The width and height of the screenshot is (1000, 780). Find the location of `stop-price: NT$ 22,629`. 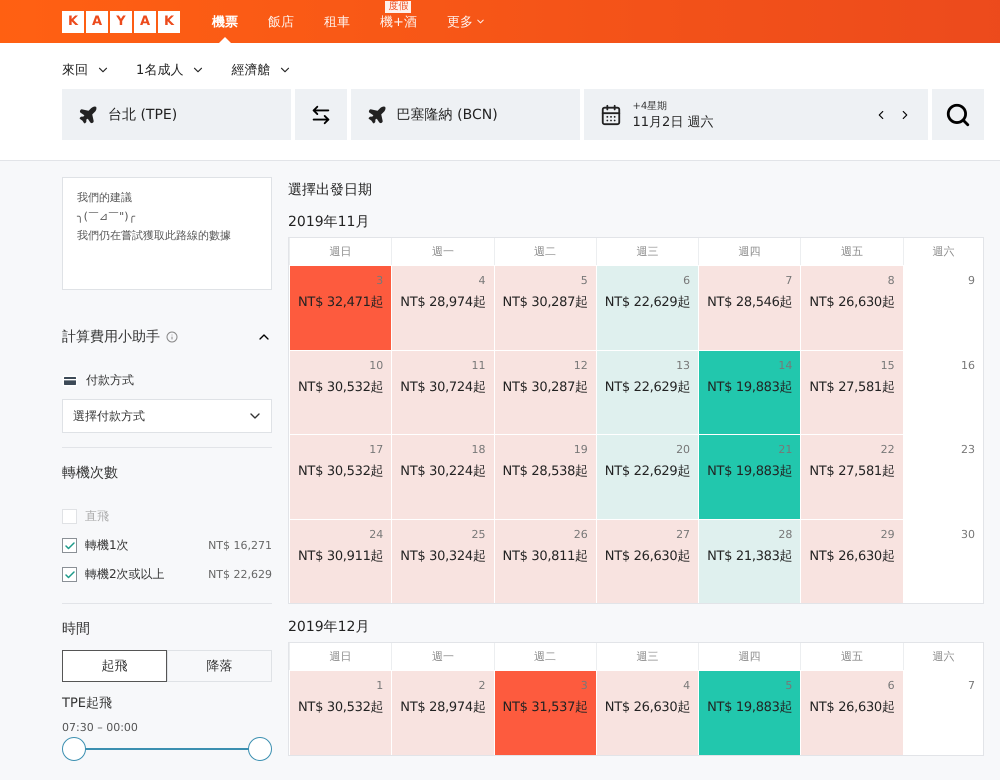

stop-price: NT$ 22,629 is located at coordinates (240, 574).